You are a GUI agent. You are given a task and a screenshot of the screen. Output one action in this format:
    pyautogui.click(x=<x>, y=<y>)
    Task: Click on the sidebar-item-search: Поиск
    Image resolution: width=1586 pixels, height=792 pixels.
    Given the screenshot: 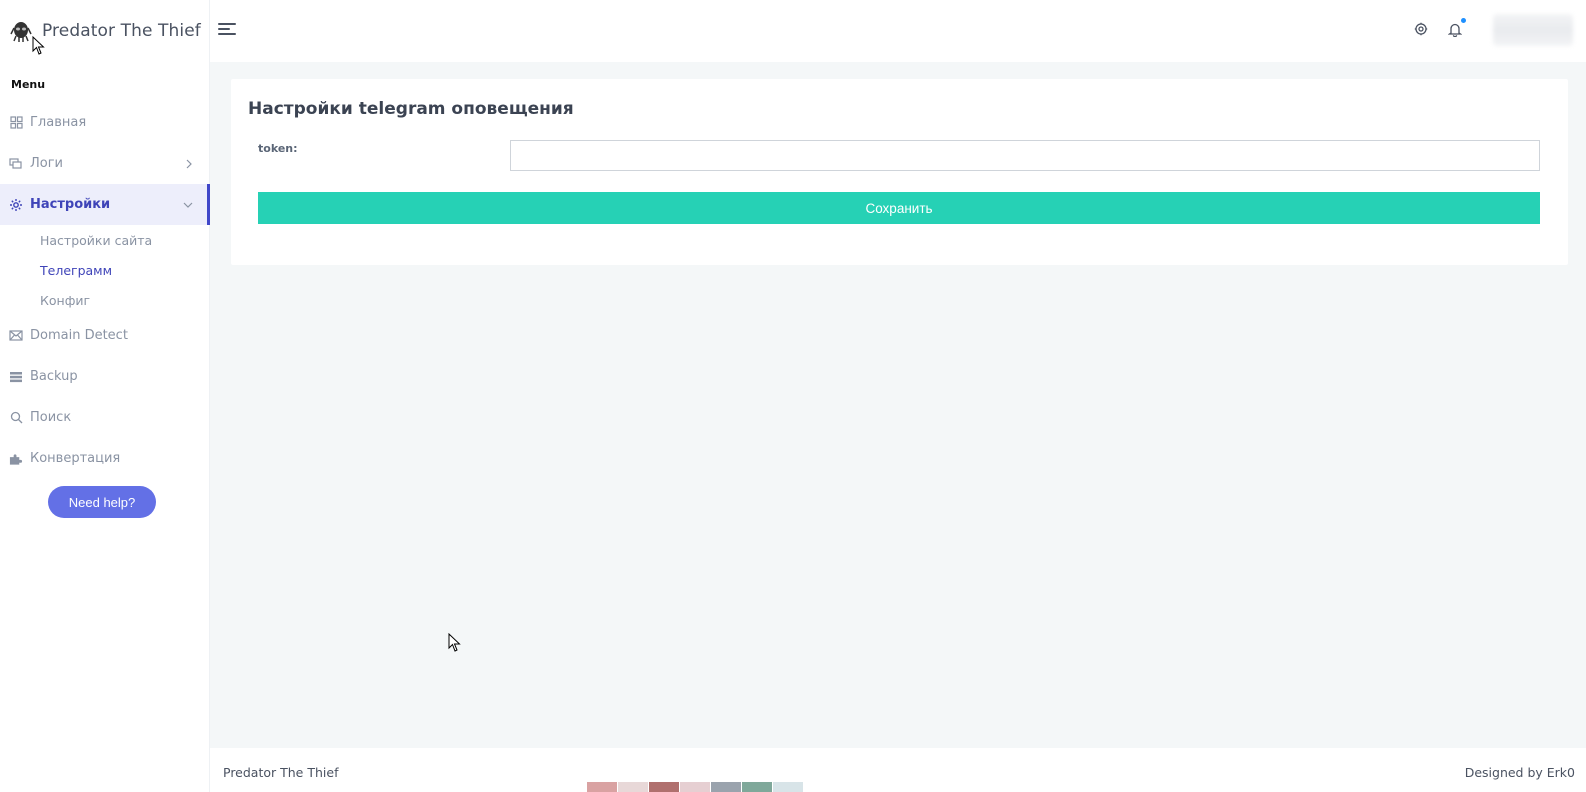 What is the action you would take?
    pyautogui.click(x=104, y=417)
    